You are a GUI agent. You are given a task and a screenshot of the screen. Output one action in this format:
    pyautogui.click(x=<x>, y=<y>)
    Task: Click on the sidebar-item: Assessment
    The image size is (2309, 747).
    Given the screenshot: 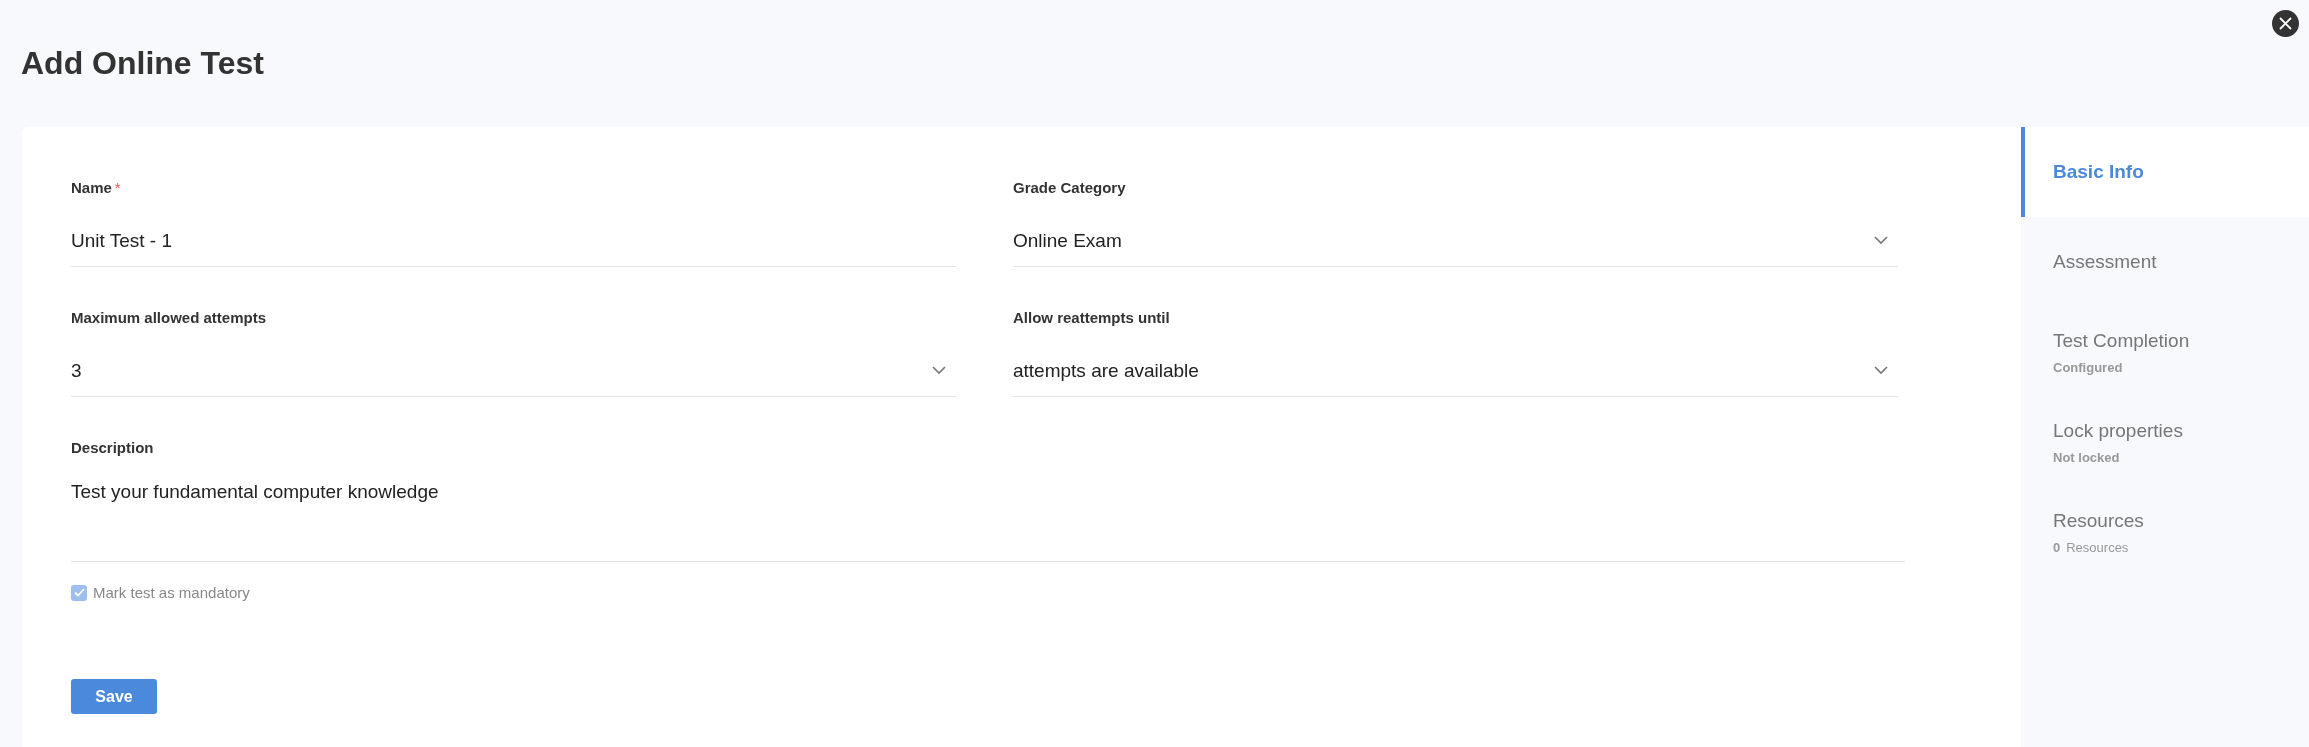 What is the action you would take?
    pyautogui.click(x=2165, y=262)
    